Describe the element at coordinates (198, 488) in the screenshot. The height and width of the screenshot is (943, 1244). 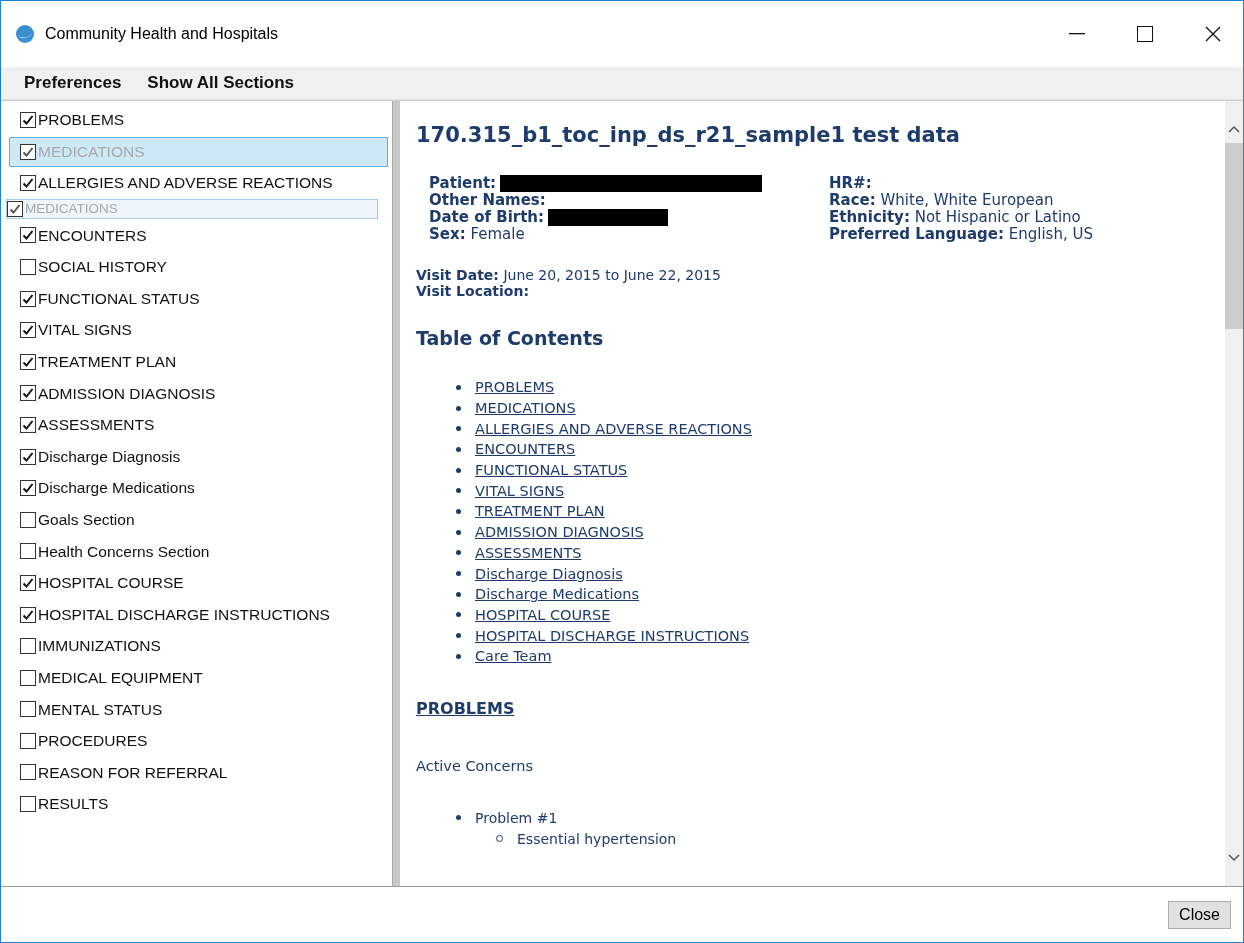
I see `section-row: Discharge Medications` at that location.